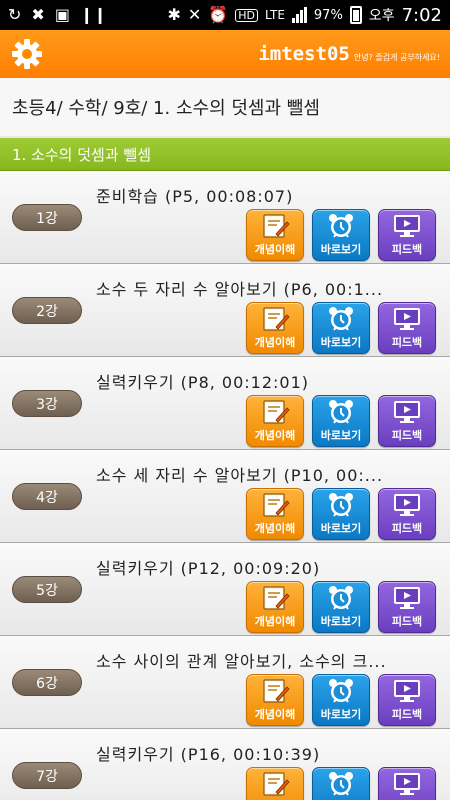 The image size is (450, 800). What do you see at coordinates (47, 682) in the screenshot?
I see `lesson-number-badge: 6강` at bounding box center [47, 682].